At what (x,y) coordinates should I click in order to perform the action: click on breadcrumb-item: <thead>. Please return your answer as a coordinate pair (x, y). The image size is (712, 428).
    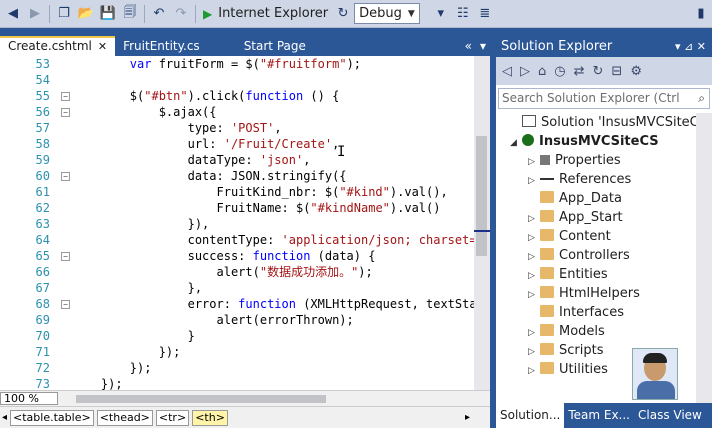
    Looking at the image, I should click on (124, 417).